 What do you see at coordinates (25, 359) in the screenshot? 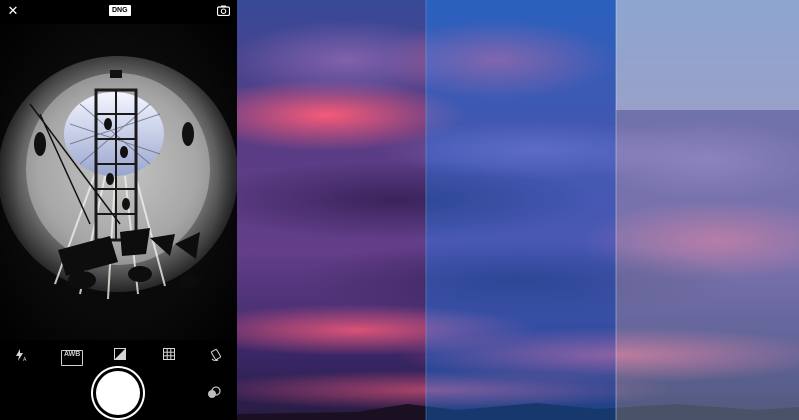
I see `svg-text: A` at bounding box center [25, 359].